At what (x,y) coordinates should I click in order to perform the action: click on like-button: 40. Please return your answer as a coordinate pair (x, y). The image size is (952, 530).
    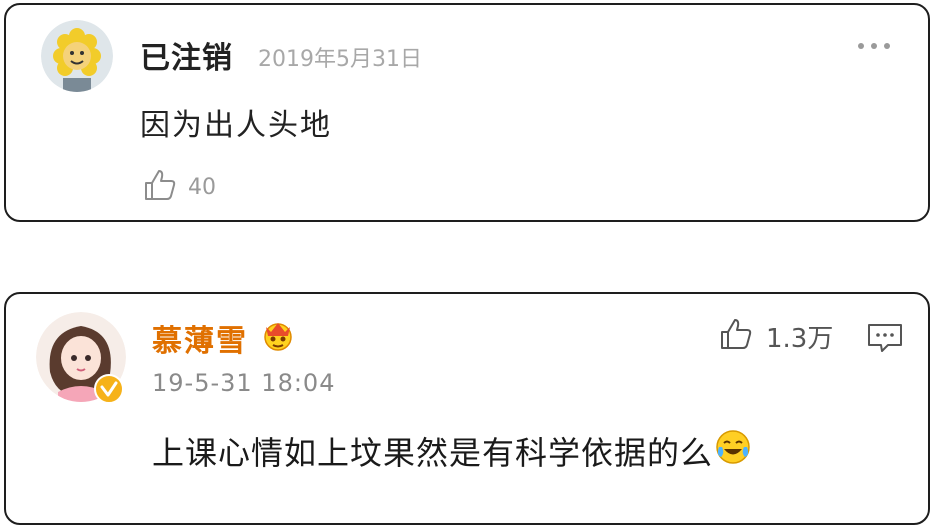
    Looking at the image, I should click on (179, 187).